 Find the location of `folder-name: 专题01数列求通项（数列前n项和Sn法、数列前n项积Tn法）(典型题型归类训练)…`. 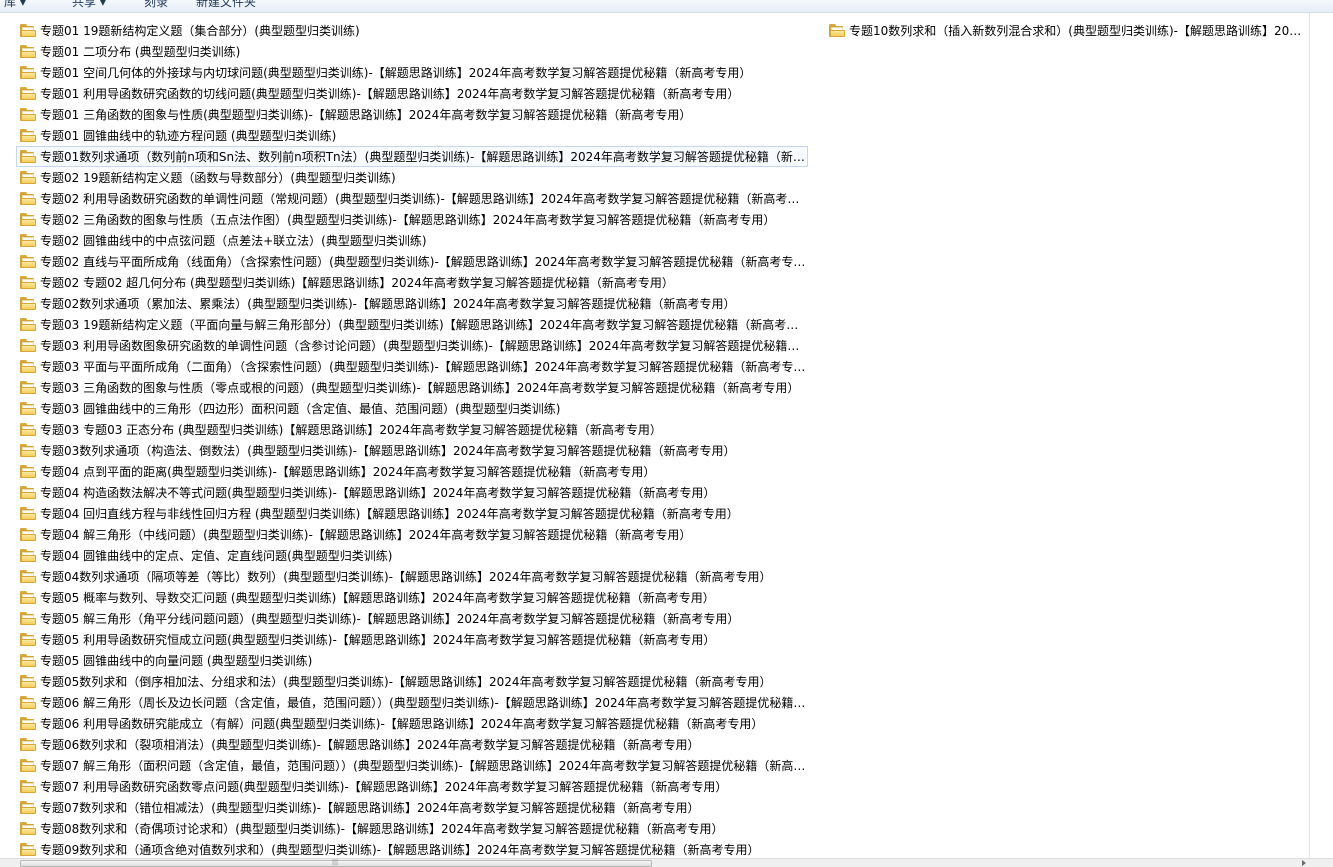

folder-name: 专题01数列求通项（数列前n项和Sn法、数列前n项积Tn法）(典型题型归类训练)… is located at coordinates (423, 157).